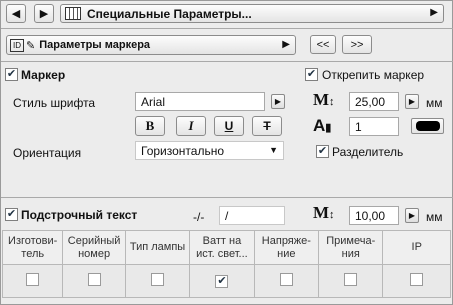 The image size is (453, 305). Describe the element at coordinates (412, 101) in the screenshot. I see `size-picker-button: ▶` at that location.